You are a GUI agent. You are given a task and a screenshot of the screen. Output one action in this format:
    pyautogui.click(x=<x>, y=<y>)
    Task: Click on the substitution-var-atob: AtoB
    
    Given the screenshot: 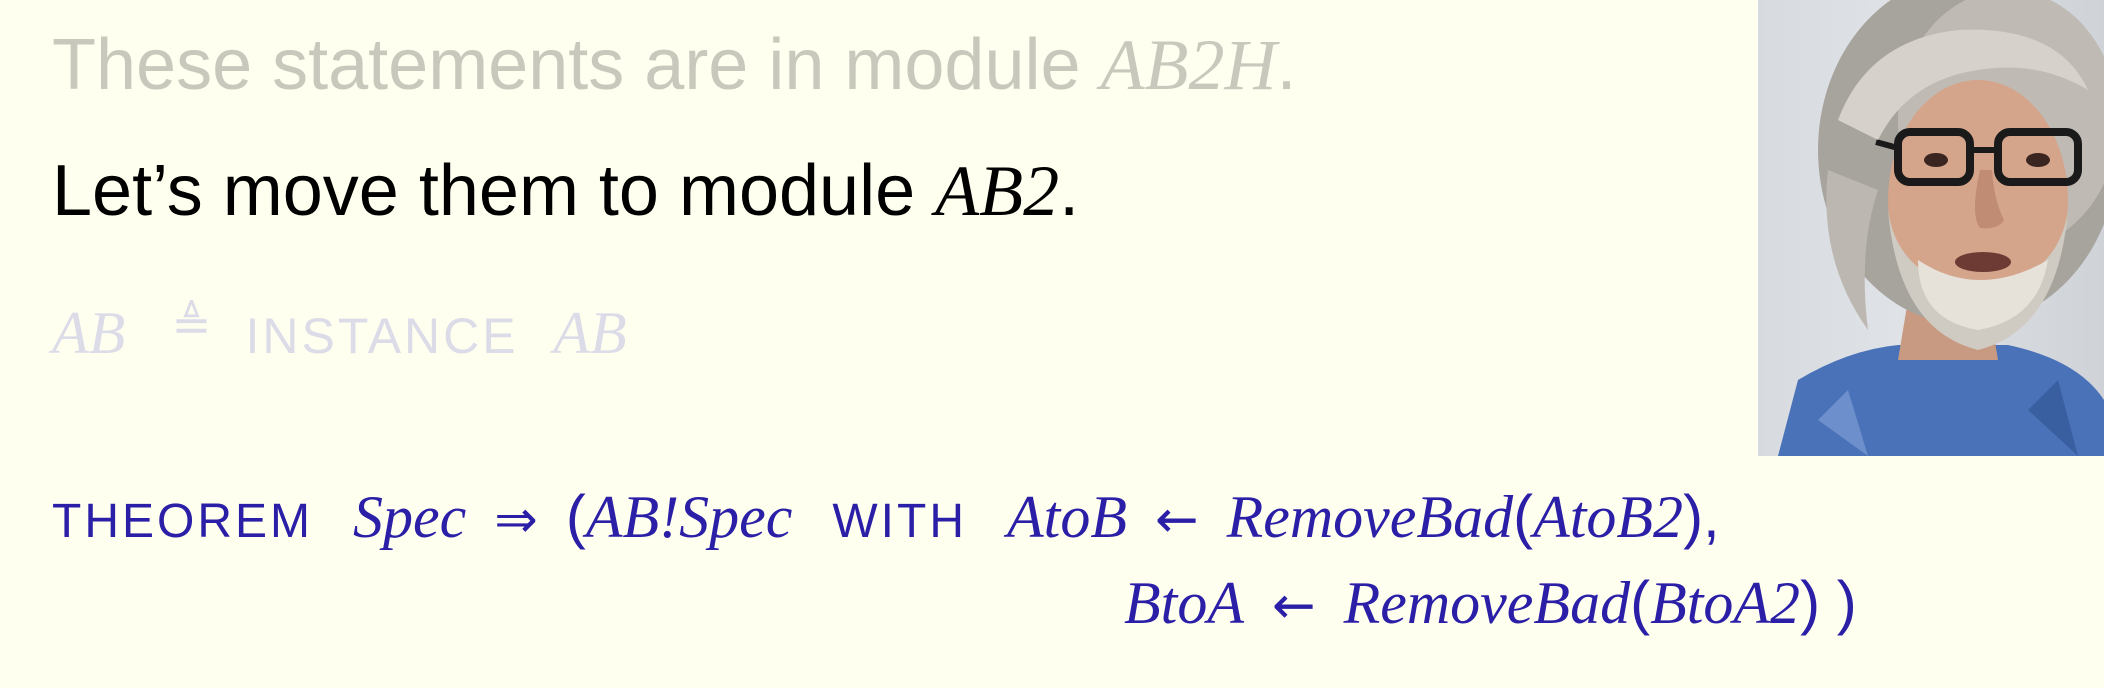 What is the action you would take?
    pyautogui.click(x=1067, y=517)
    